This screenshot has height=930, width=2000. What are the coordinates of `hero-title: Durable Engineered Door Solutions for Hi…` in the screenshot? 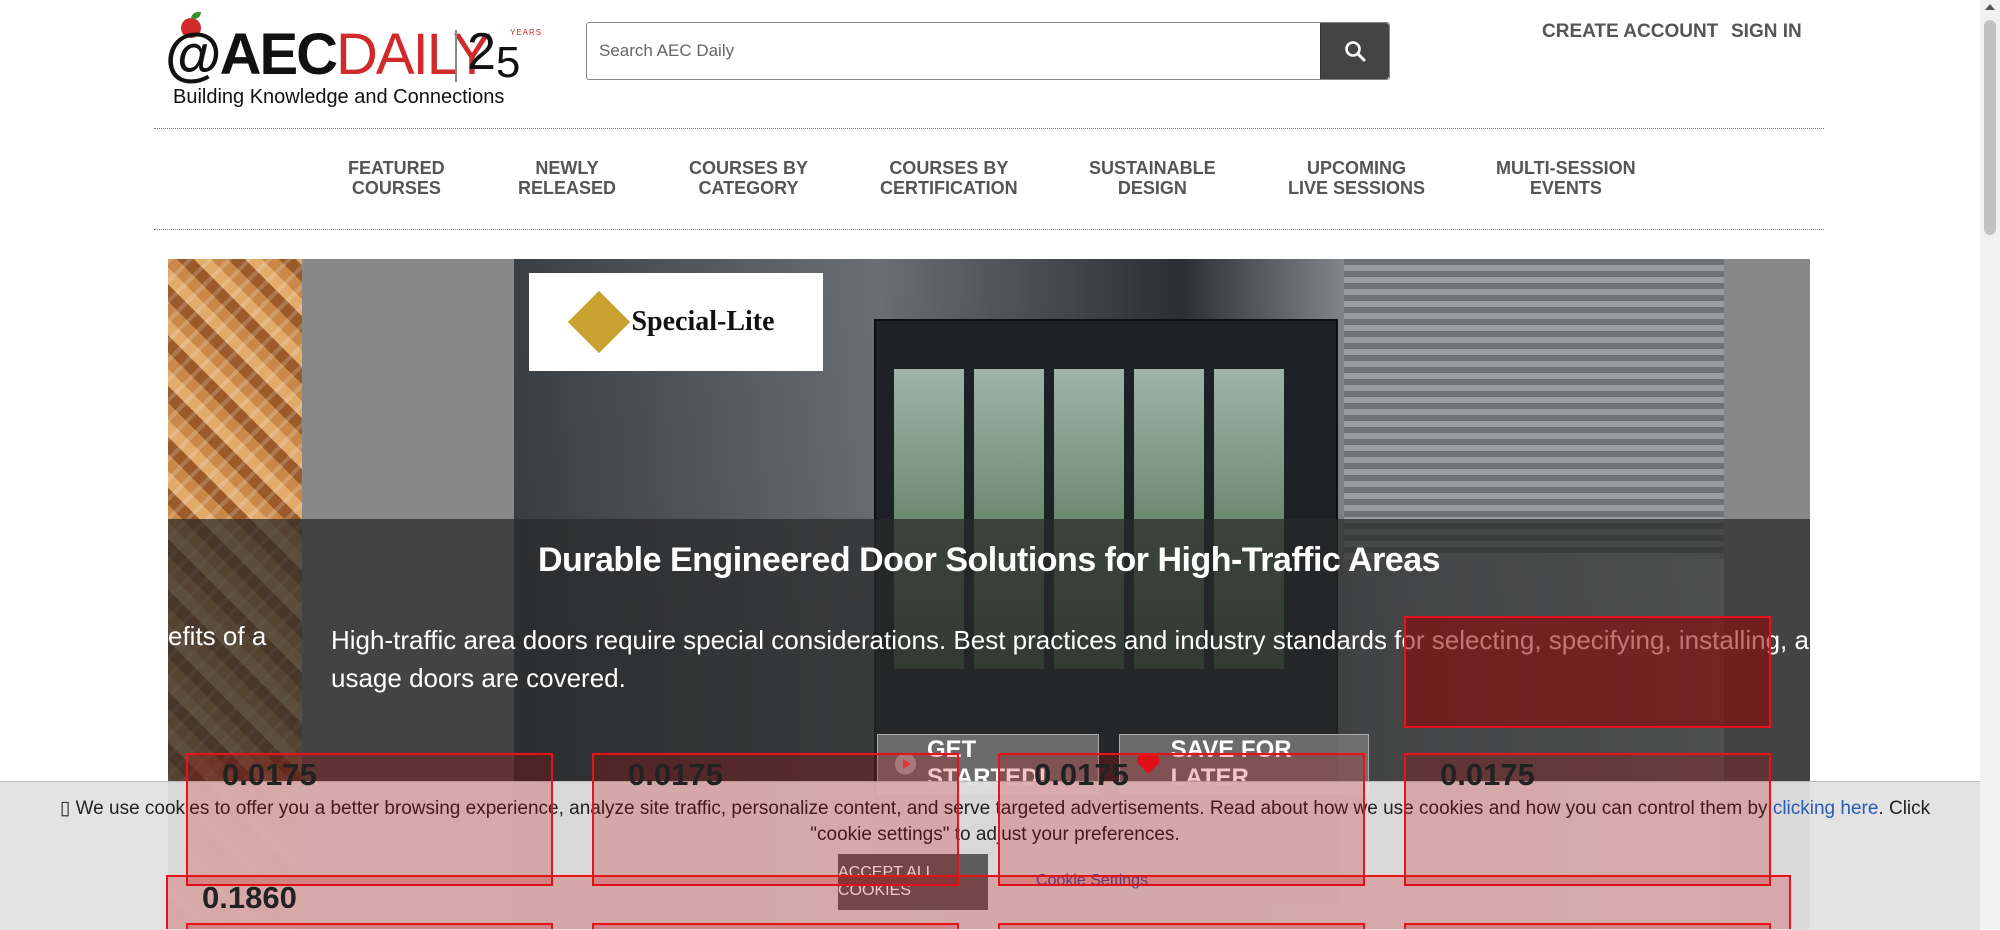 It's located at (989, 560).